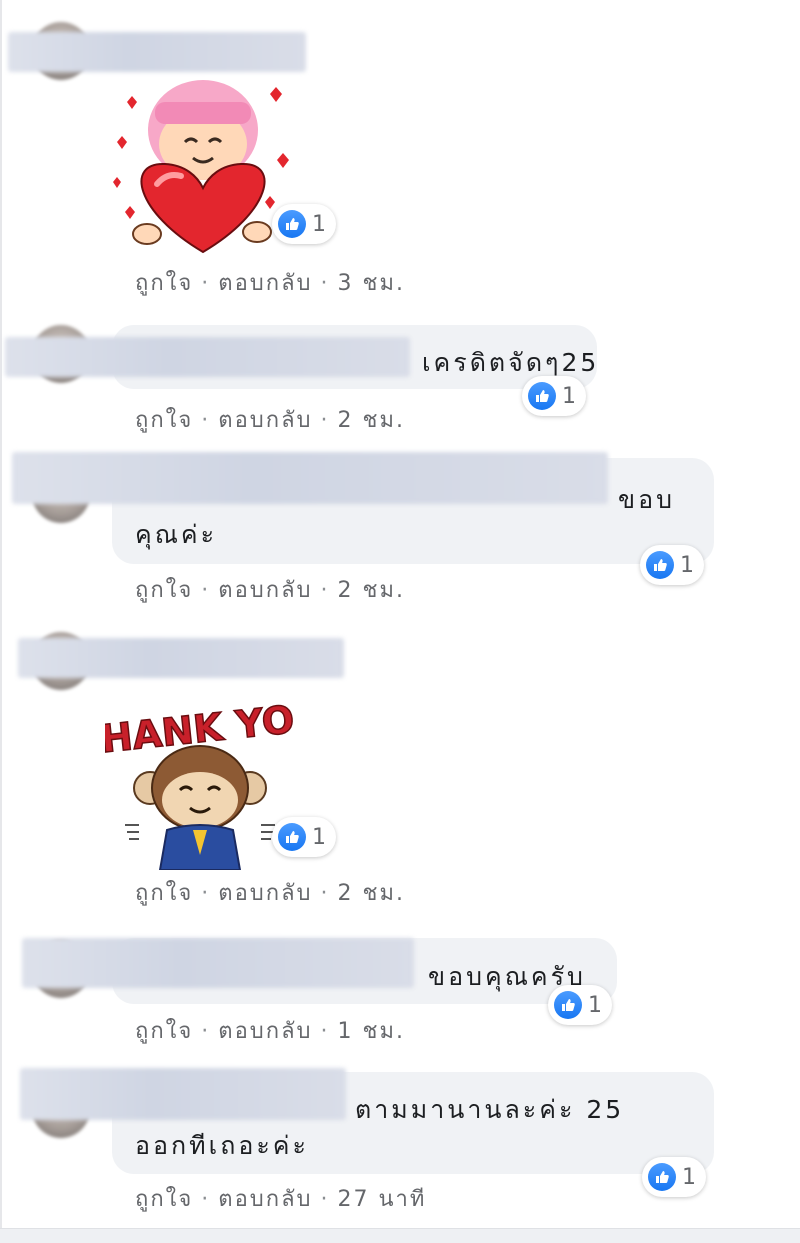 The width and height of the screenshot is (800, 1243). What do you see at coordinates (371, 283) in the screenshot?
I see `comment-time: 3 ชม.` at bounding box center [371, 283].